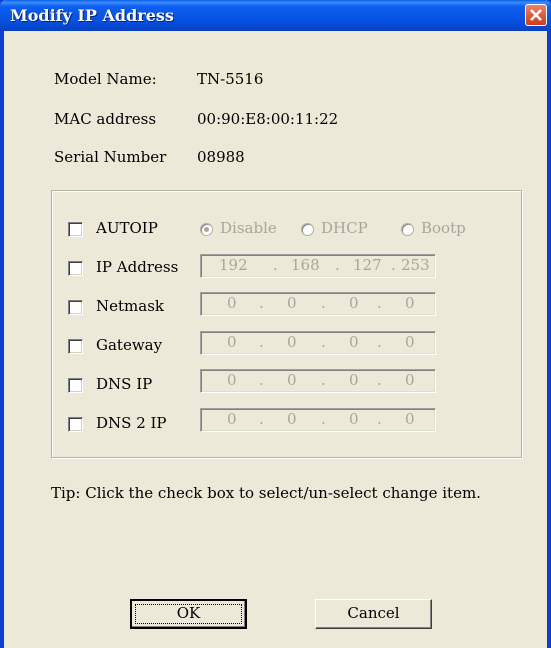 The image size is (551, 648). What do you see at coordinates (443, 228) in the screenshot?
I see `radio-bootp-label: Bootp` at bounding box center [443, 228].